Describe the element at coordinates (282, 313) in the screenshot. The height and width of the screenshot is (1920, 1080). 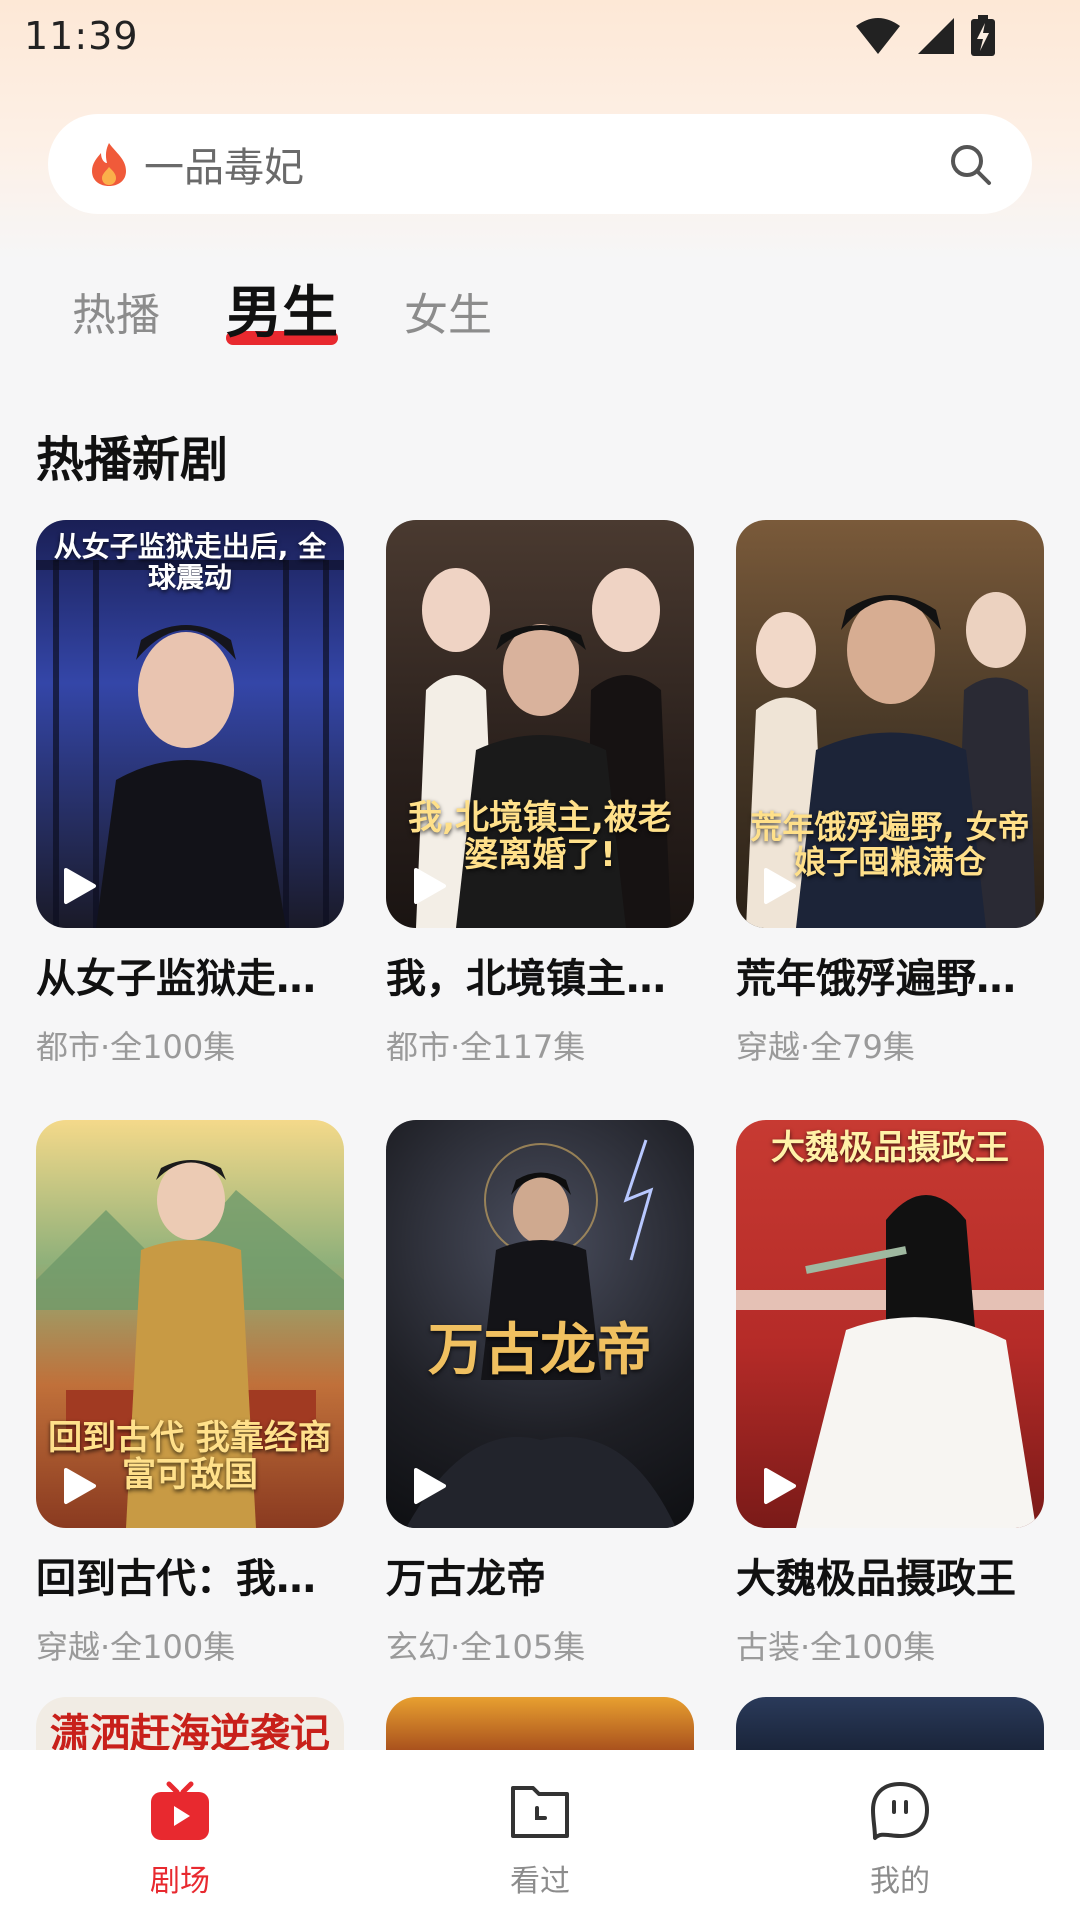
I see `tab-label: 男生` at that location.